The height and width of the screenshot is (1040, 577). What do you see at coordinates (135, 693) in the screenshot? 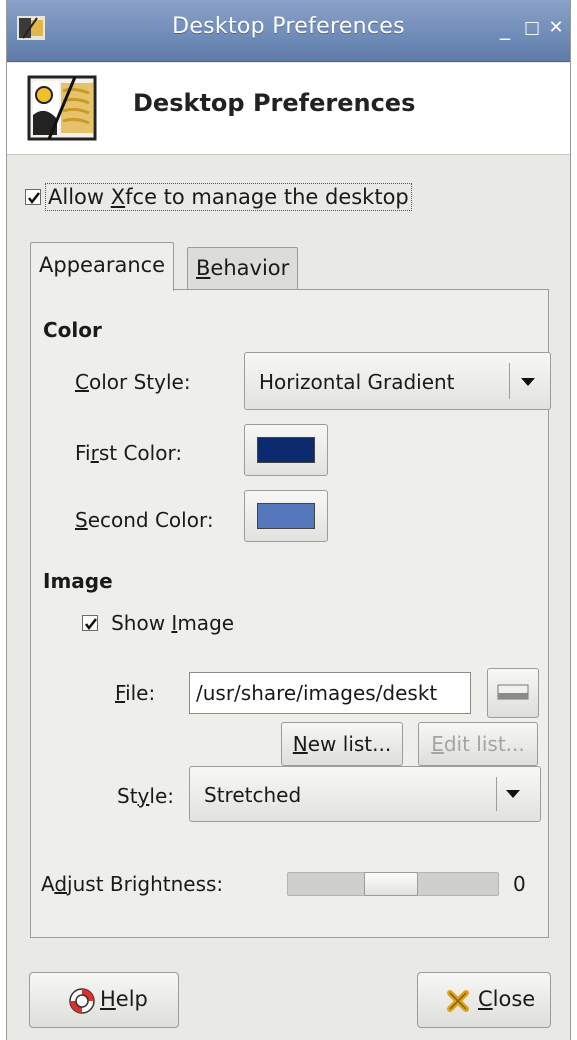
I see `file-label: File:` at bounding box center [135, 693].